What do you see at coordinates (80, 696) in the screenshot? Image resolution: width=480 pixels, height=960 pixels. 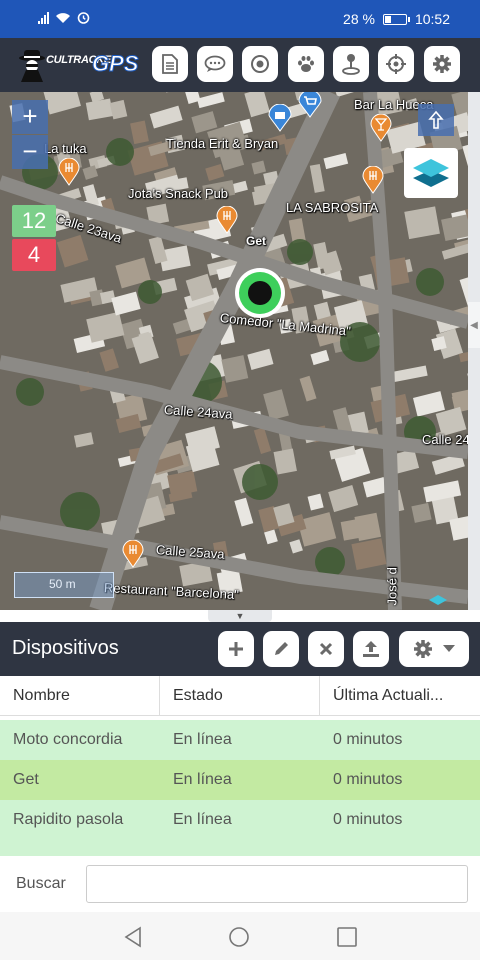 I see `column-header-name: Nombre` at bounding box center [80, 696].